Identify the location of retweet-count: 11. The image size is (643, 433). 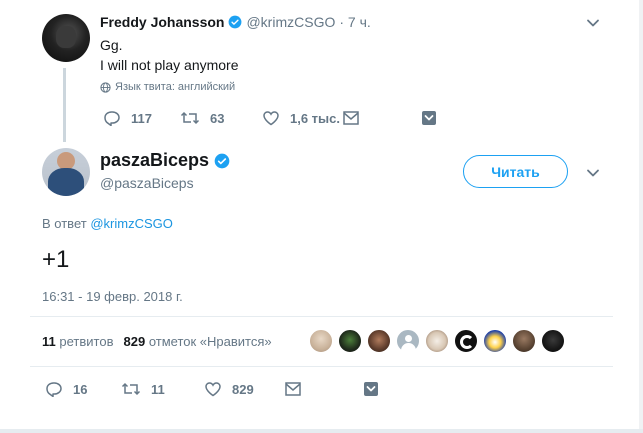
(158, 389).